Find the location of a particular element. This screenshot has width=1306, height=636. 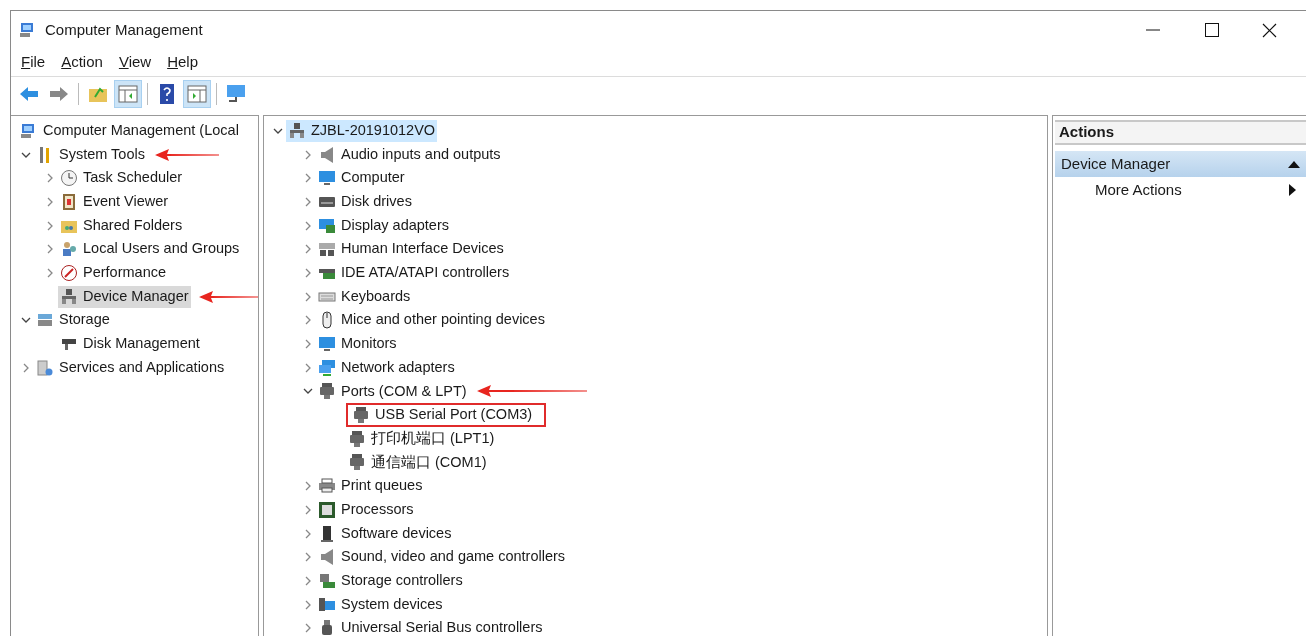

network-adapter-icon is located at coordinates (327, 367).